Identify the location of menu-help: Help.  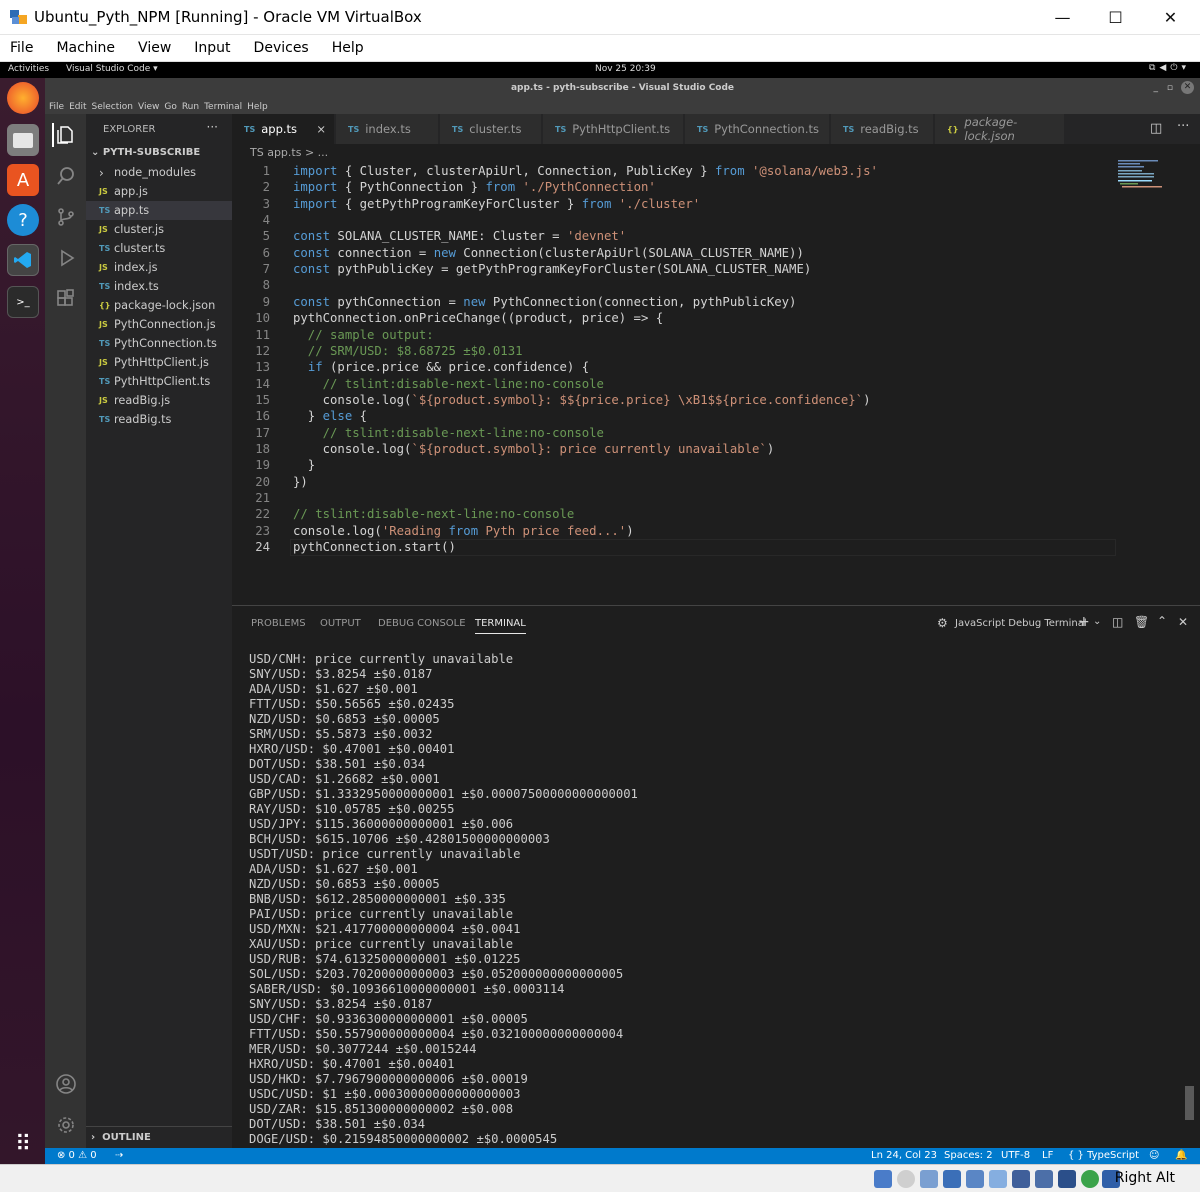
(348, 48).